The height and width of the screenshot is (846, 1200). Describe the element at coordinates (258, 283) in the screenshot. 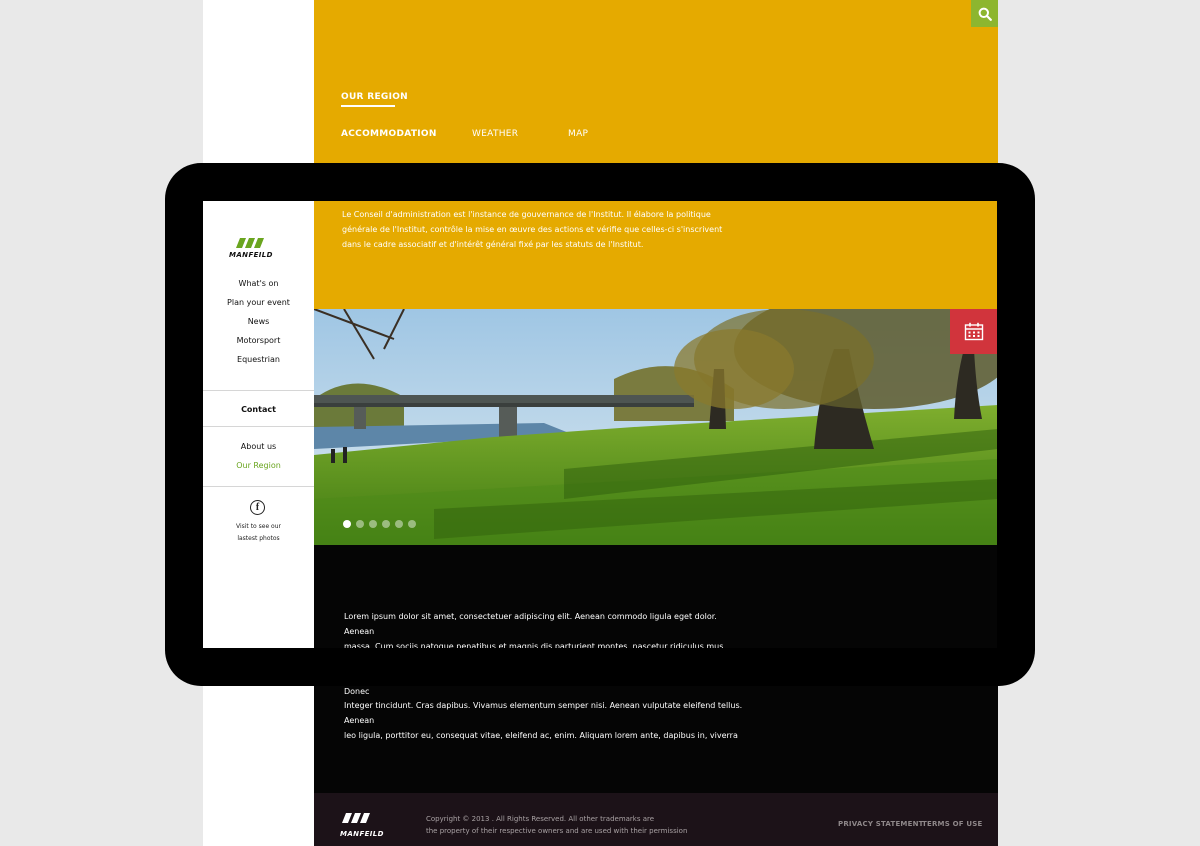

I see `nav-whats-on: What's on` at that location.